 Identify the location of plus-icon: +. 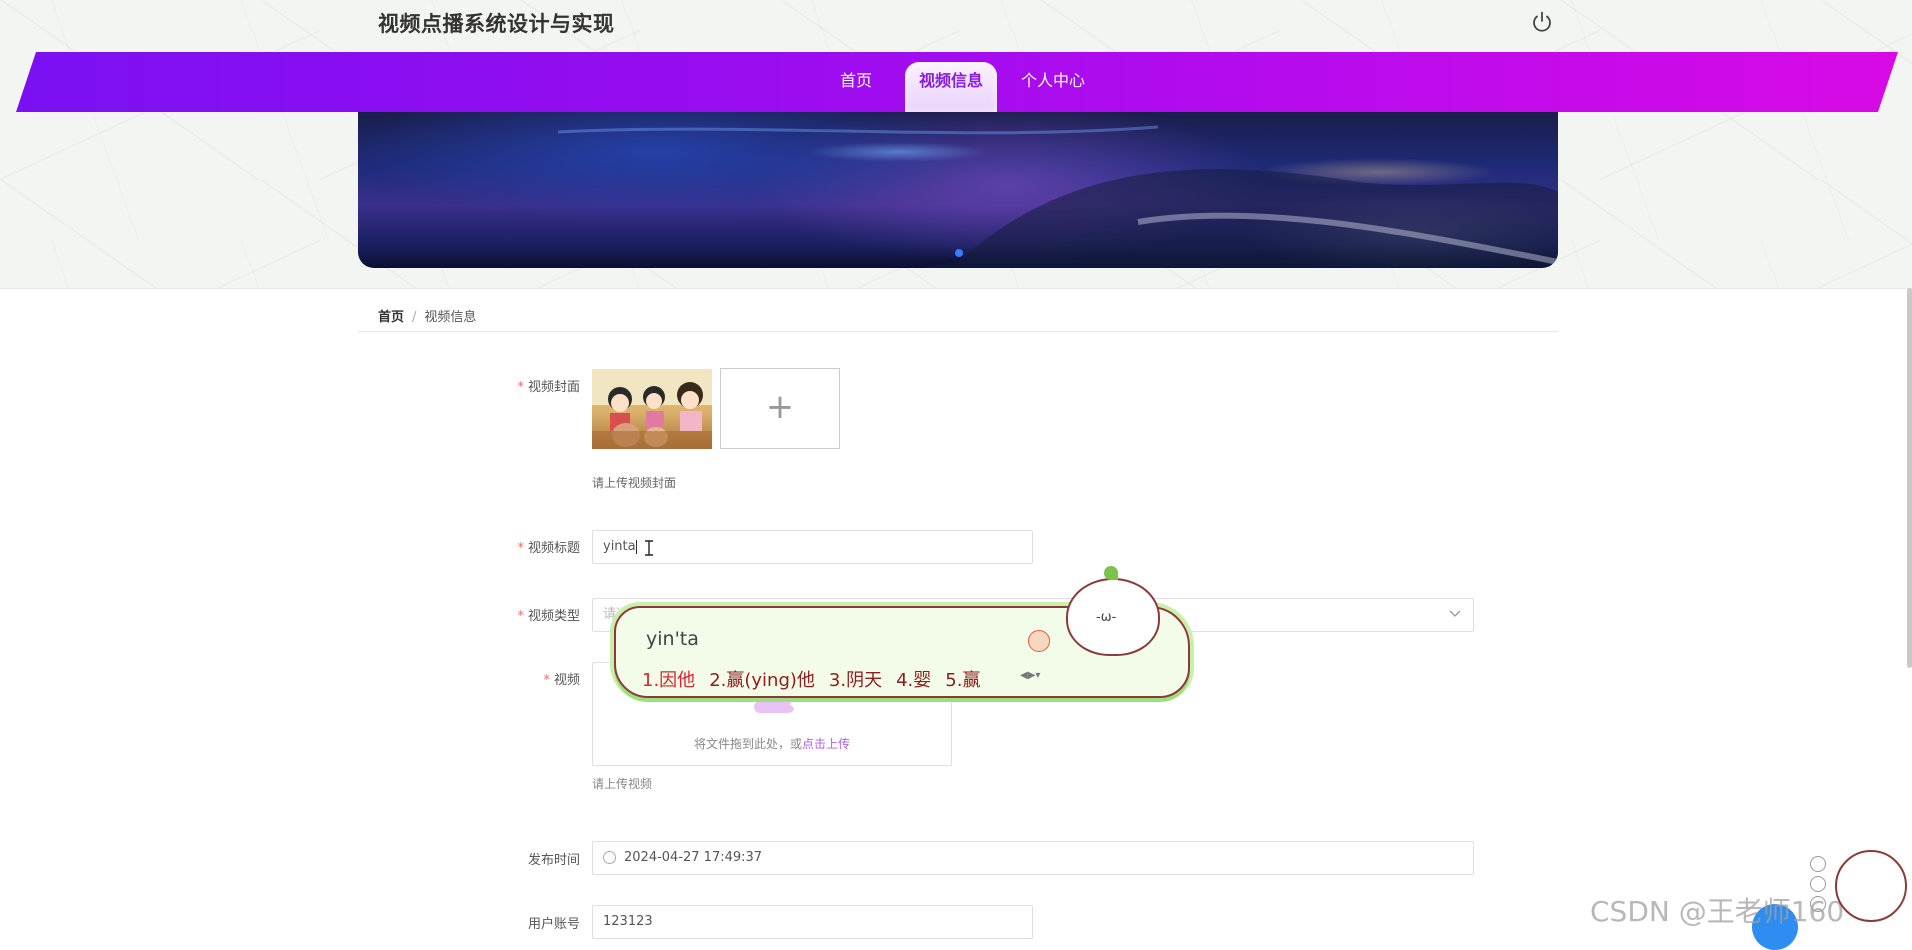
(780, 407).